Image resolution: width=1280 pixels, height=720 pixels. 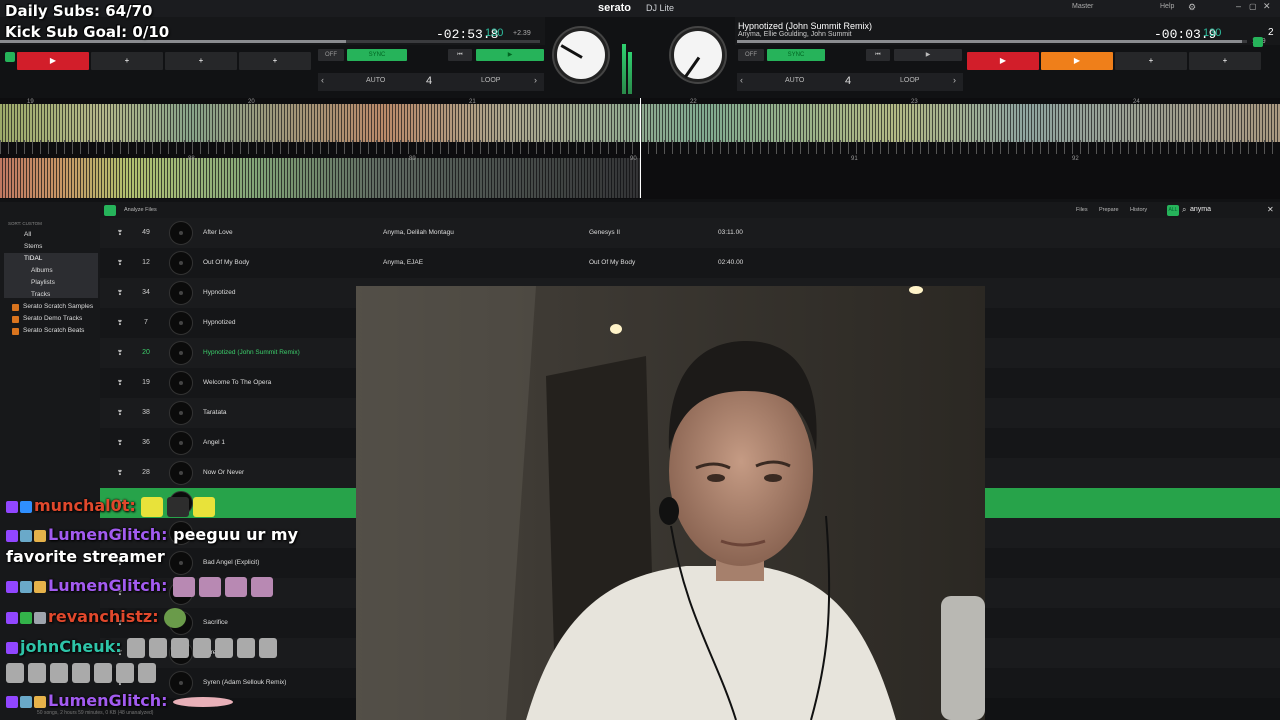 I want to click on daily-subs-overlay: Daily Subs: 64/70, so click(x=79, y=11).